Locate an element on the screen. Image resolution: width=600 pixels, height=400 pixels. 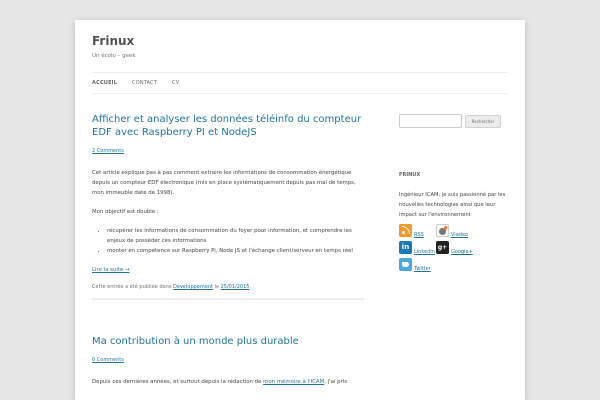
social-row: in LinkedIn g+ Google+ is located at coordinates (454, 249).